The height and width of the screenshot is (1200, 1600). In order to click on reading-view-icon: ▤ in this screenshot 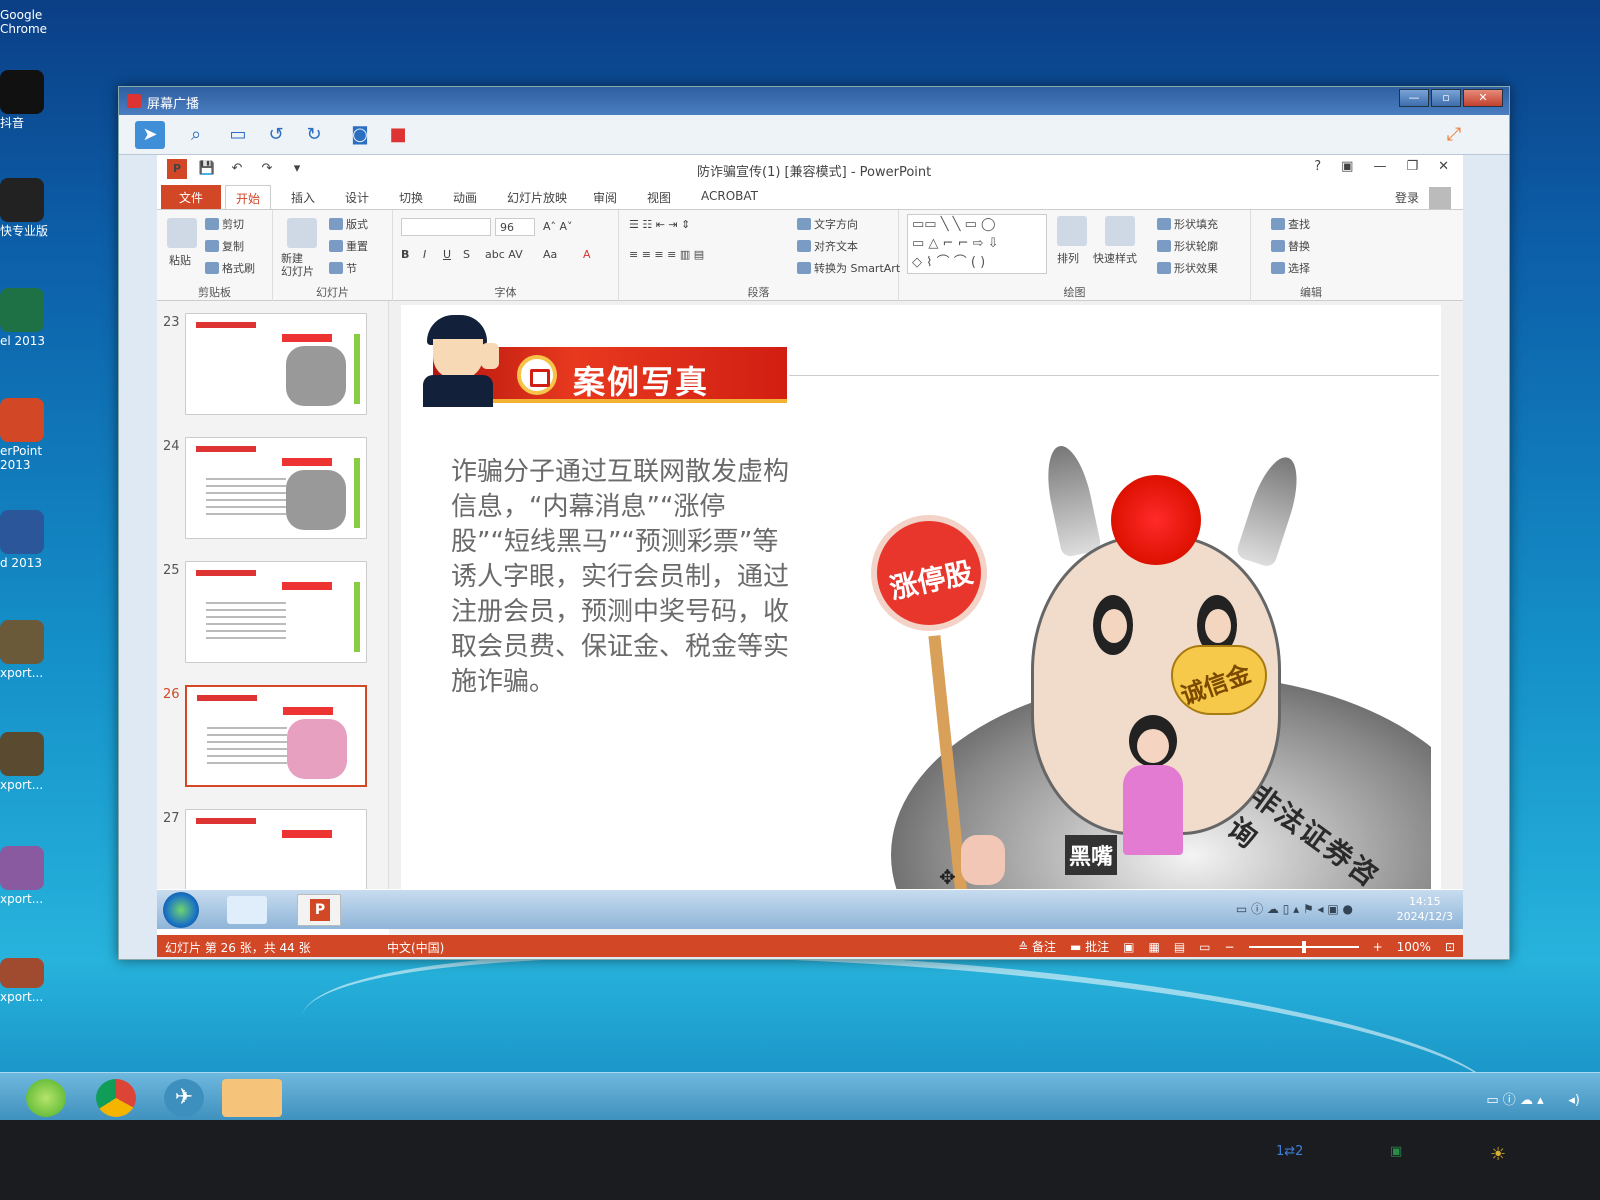, I will do `click(1179, 947)`.